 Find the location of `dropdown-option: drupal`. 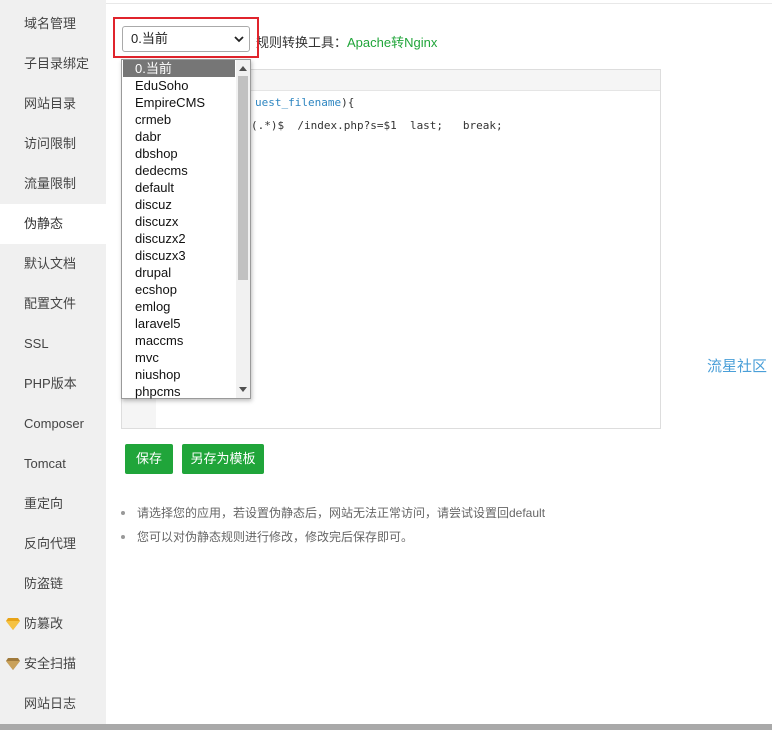

dropdown-option: drupal is located at coordinates (179, 272).